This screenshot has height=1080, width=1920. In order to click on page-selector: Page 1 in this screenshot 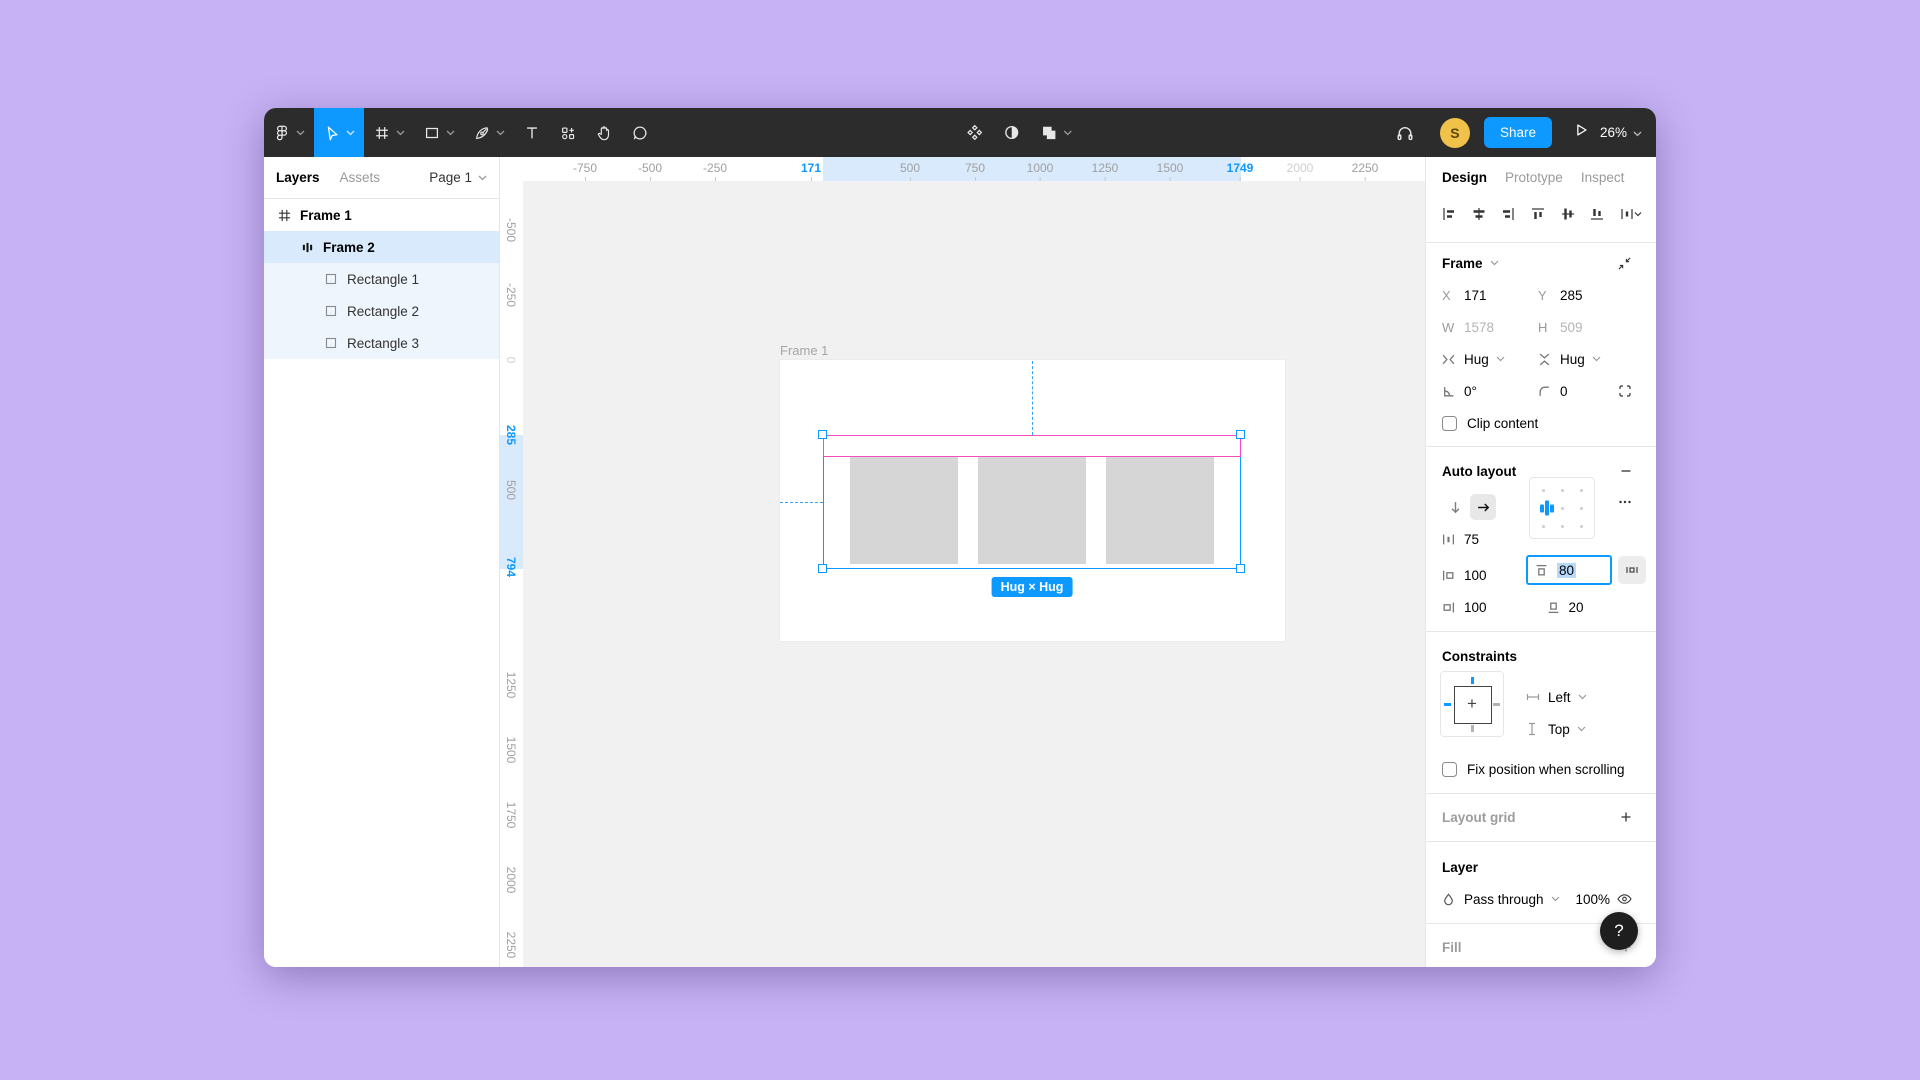, I will do `click(458, 177)`.